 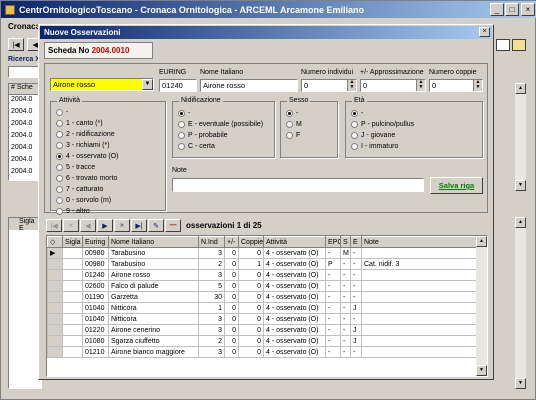 I want to click on column-header: Note, so click(x=419, y=242).